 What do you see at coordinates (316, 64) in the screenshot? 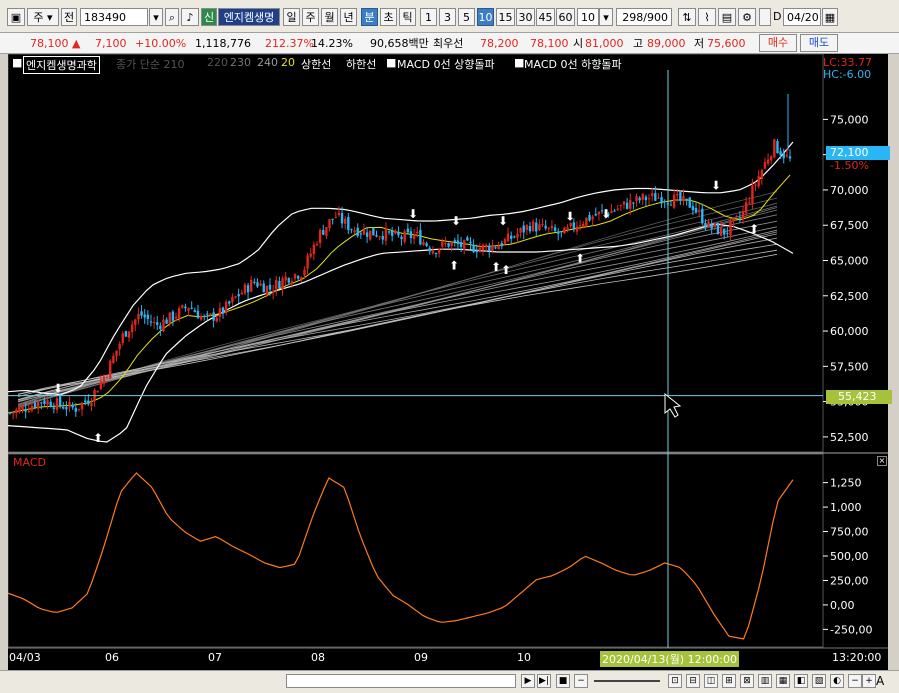
I see `legend-upper-band: 상한선` at bounding box center [316, 64].